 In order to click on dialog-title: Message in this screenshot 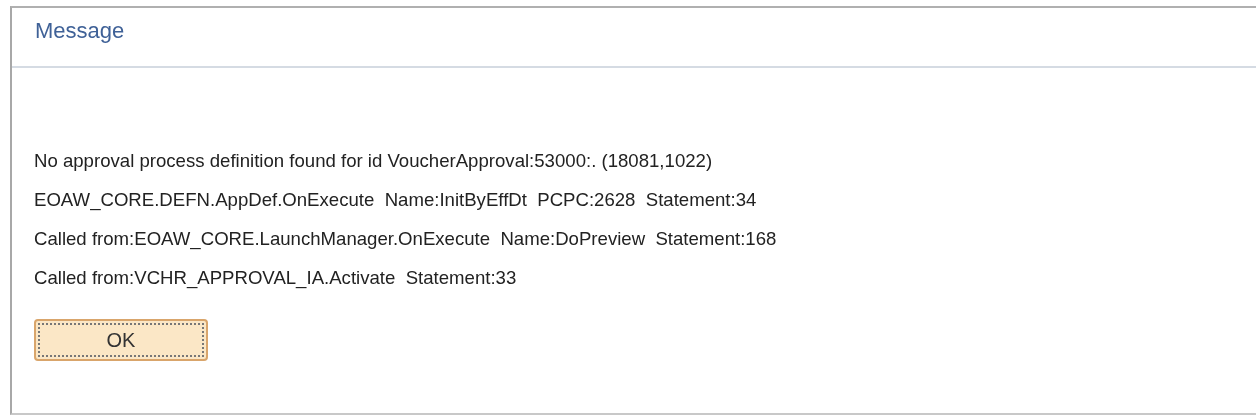, I will do `click(80, 31)`.